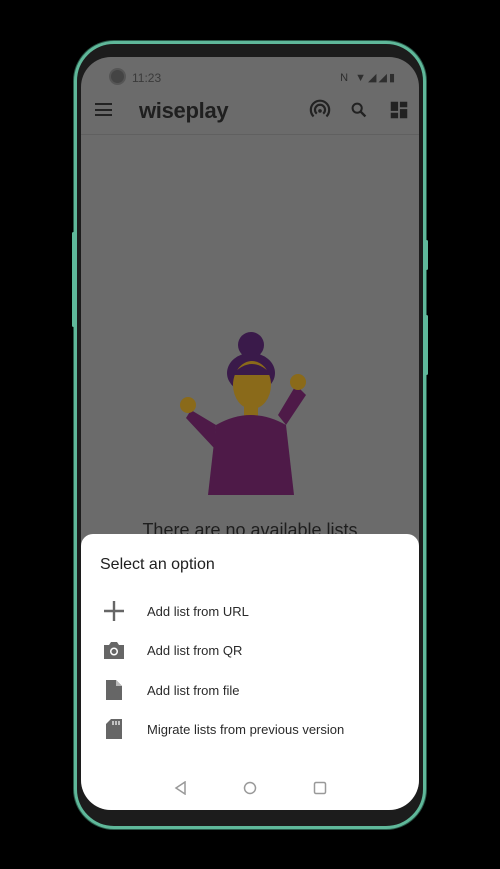 The image size is (500, 869). I want to click on option-label: Add list from URL, so click(198, 611).